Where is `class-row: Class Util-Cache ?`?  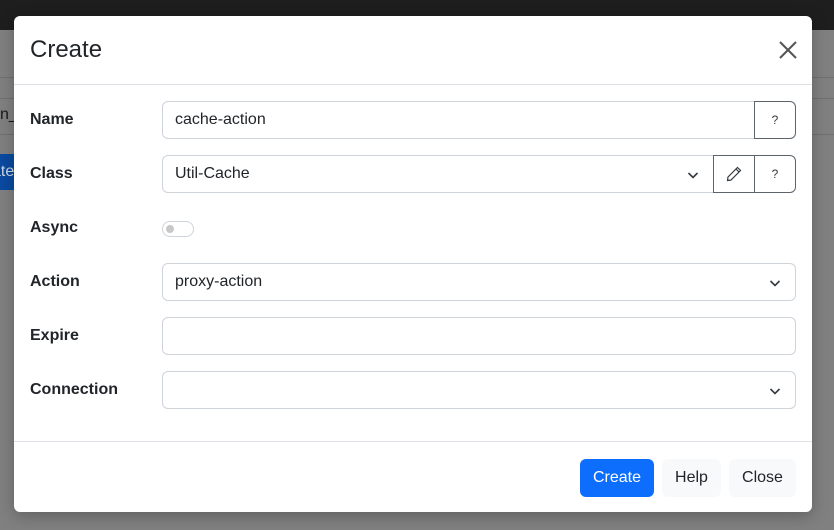
class-row: Class Util-Cache ? is located at coordinates (413, 174).